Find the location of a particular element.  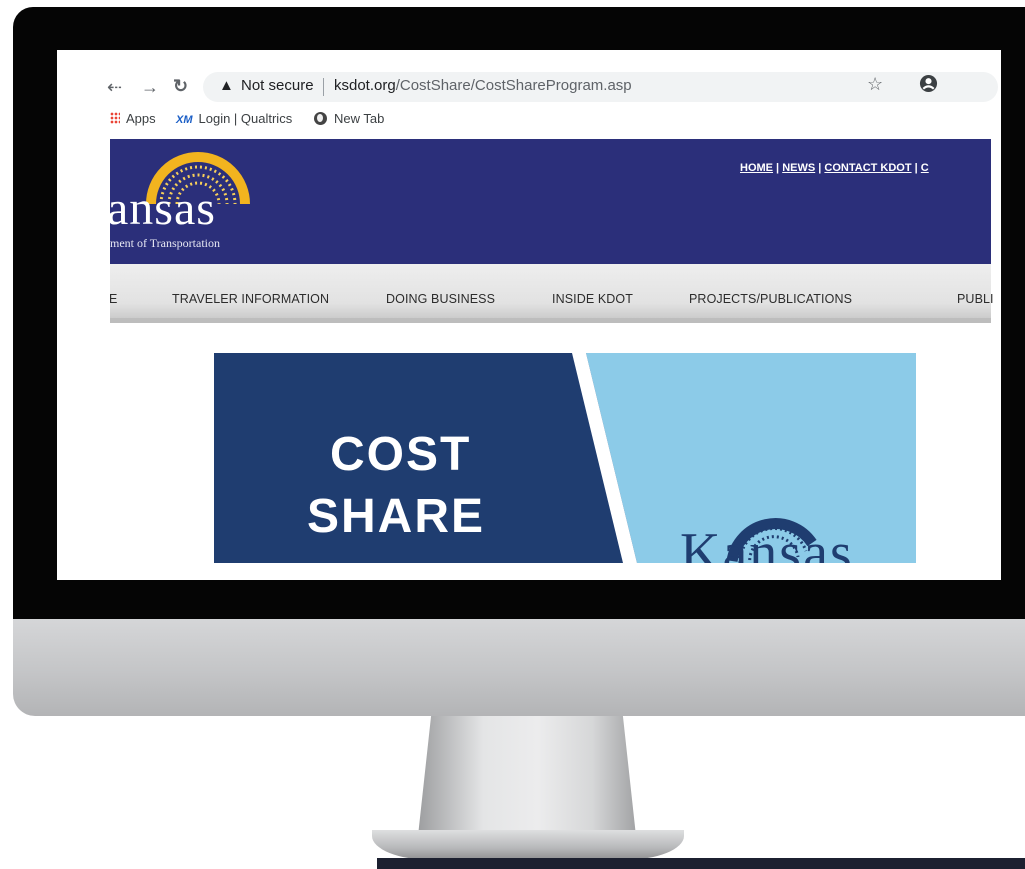

monitor-chin is located at coordinates (519, 667).